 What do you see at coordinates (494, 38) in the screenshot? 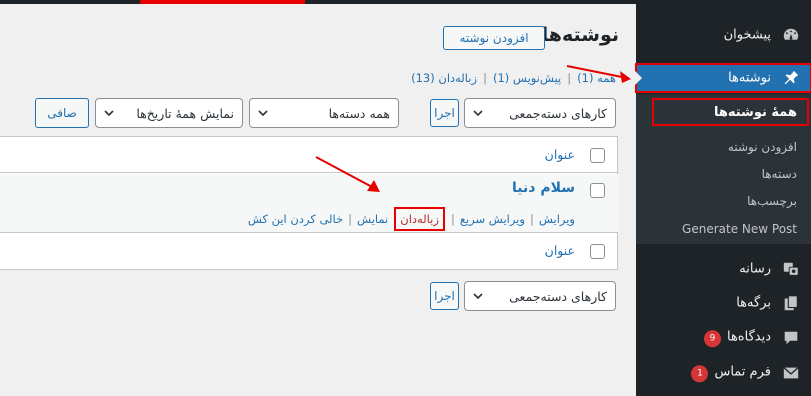
I see `add-new-post-button: افزودن نوشته` at bounding box center [494, 38].